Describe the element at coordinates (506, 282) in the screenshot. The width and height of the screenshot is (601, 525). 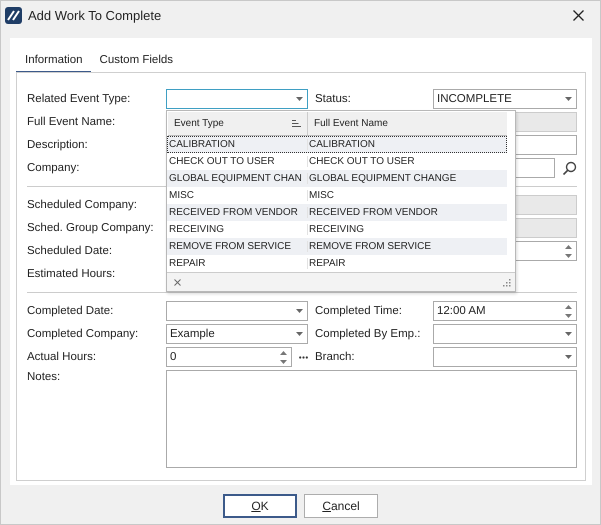
I see `resize-grip-icon` at that location.